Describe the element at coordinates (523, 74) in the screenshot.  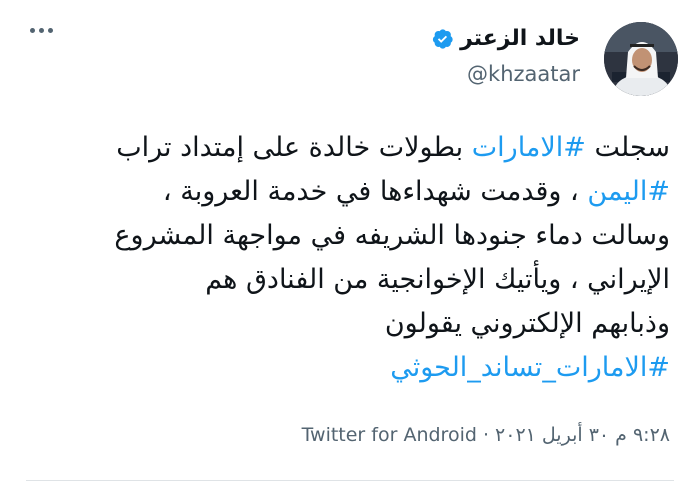
I see `author-handle: @khzaatar` at that location.